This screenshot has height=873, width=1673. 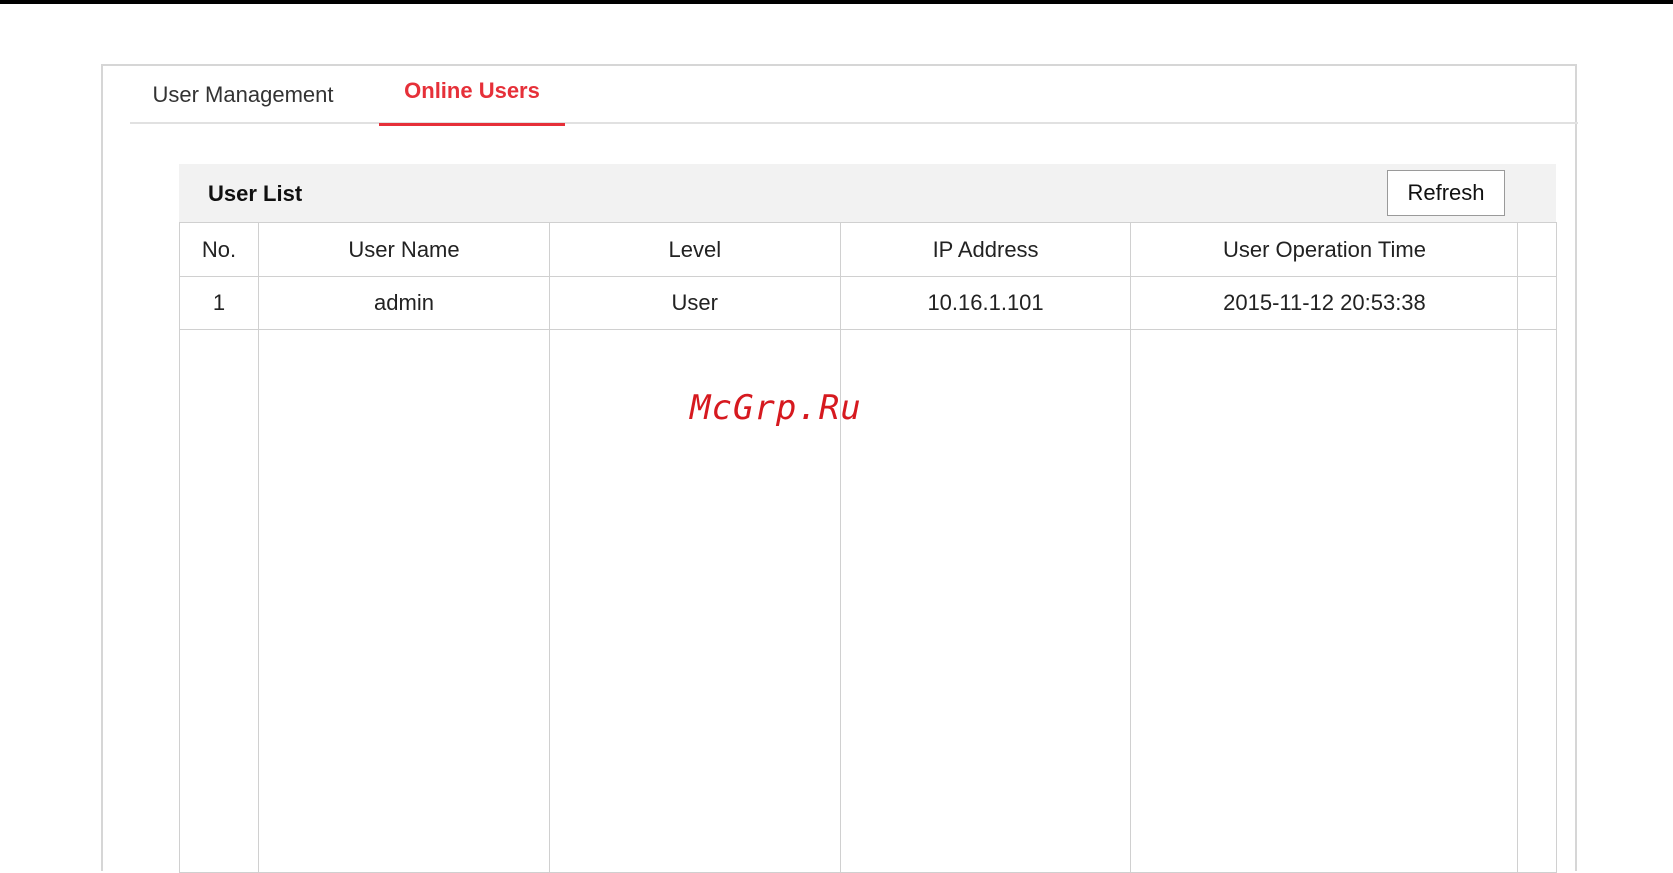 What do you see at coordinates (1324, 303) in the screenshot?
I see `cell-operation-time: 2015-11-12 20:53:38` at bounding box center [1324, 303].